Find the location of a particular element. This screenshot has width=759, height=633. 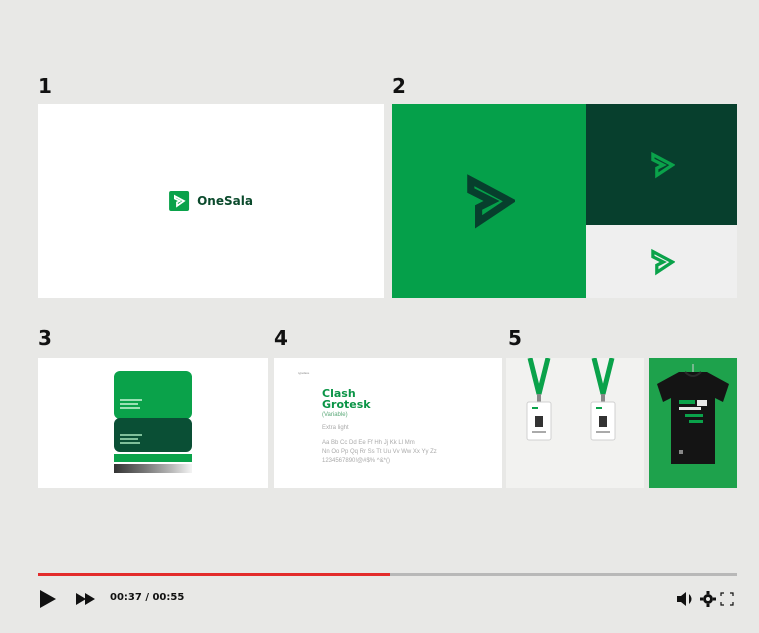

alphabet-line-1: Aa Bb Cc Dd Ee Ff Hh Jj Kk Ll Mm is located at coordinates (368, 443).